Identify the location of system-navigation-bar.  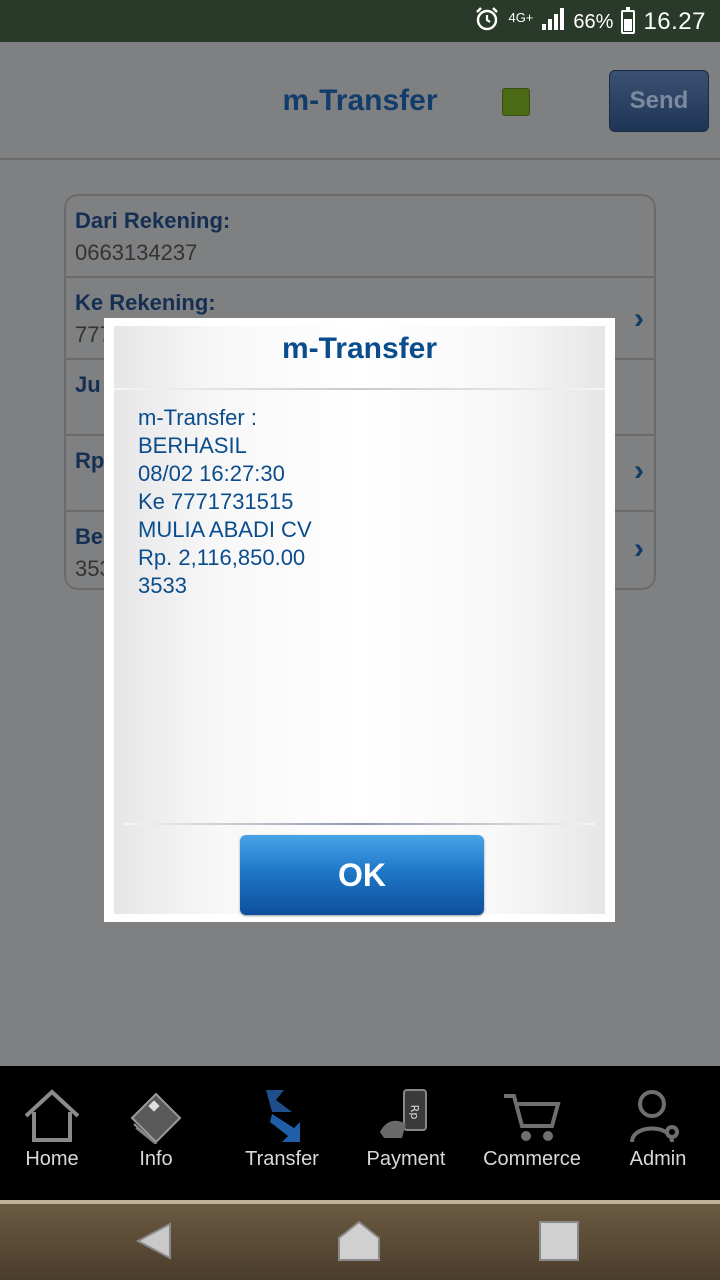
(360, 1240).